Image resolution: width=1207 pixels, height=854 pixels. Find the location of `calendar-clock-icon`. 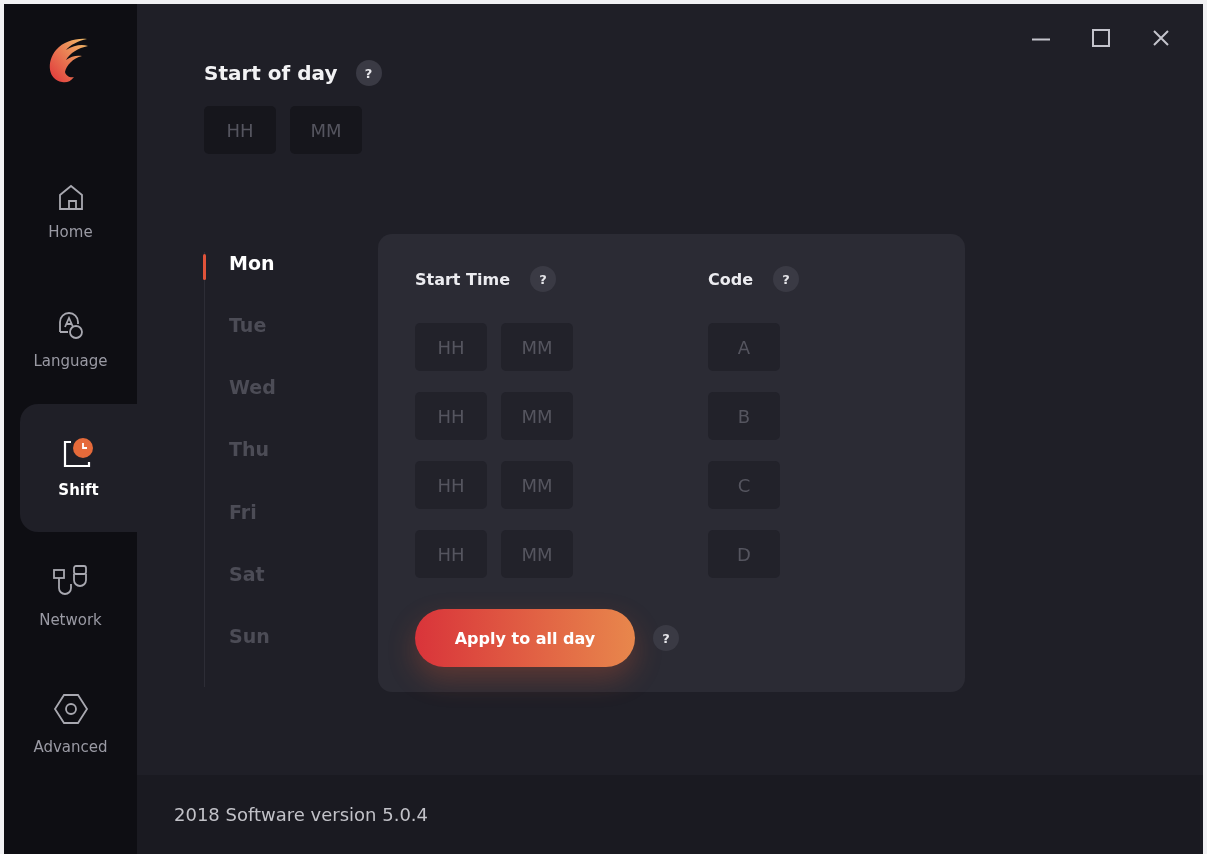

calendar-clock-icon is located at coordinates (78, 453).